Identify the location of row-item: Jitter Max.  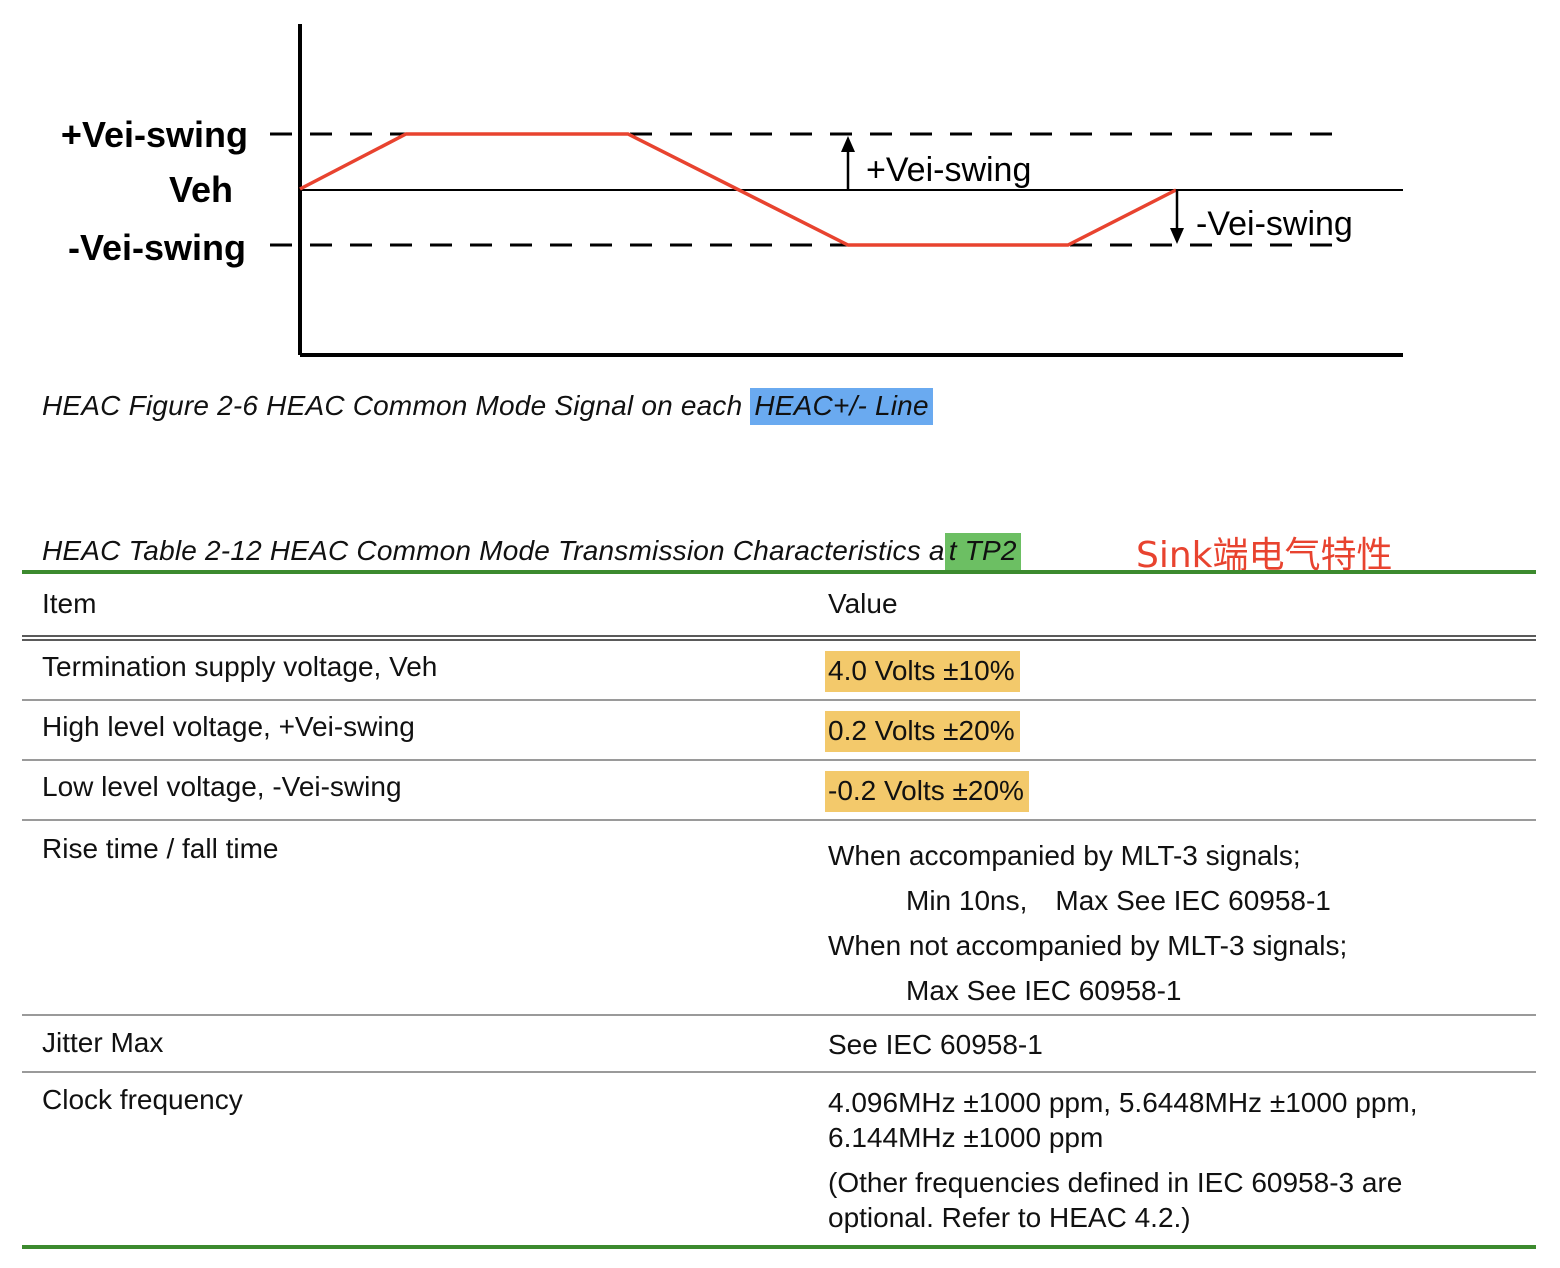
(103, 1042).